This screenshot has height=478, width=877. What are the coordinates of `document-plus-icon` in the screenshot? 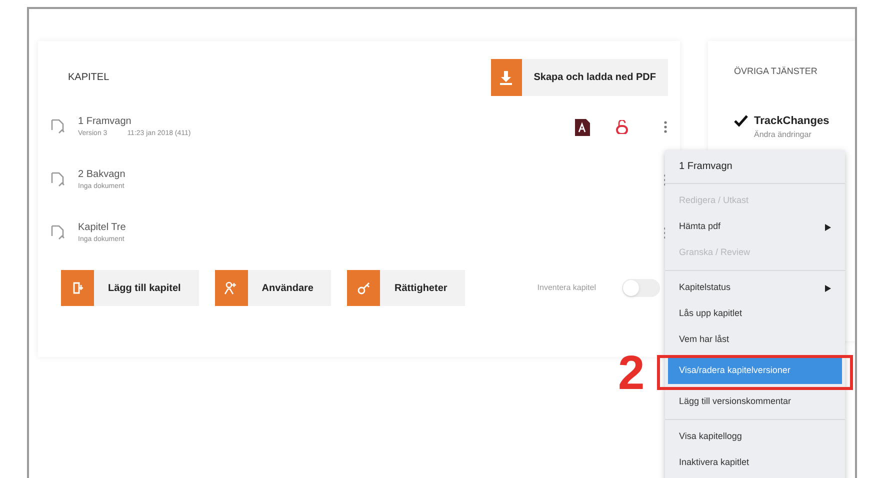 It's located at (78, 288).